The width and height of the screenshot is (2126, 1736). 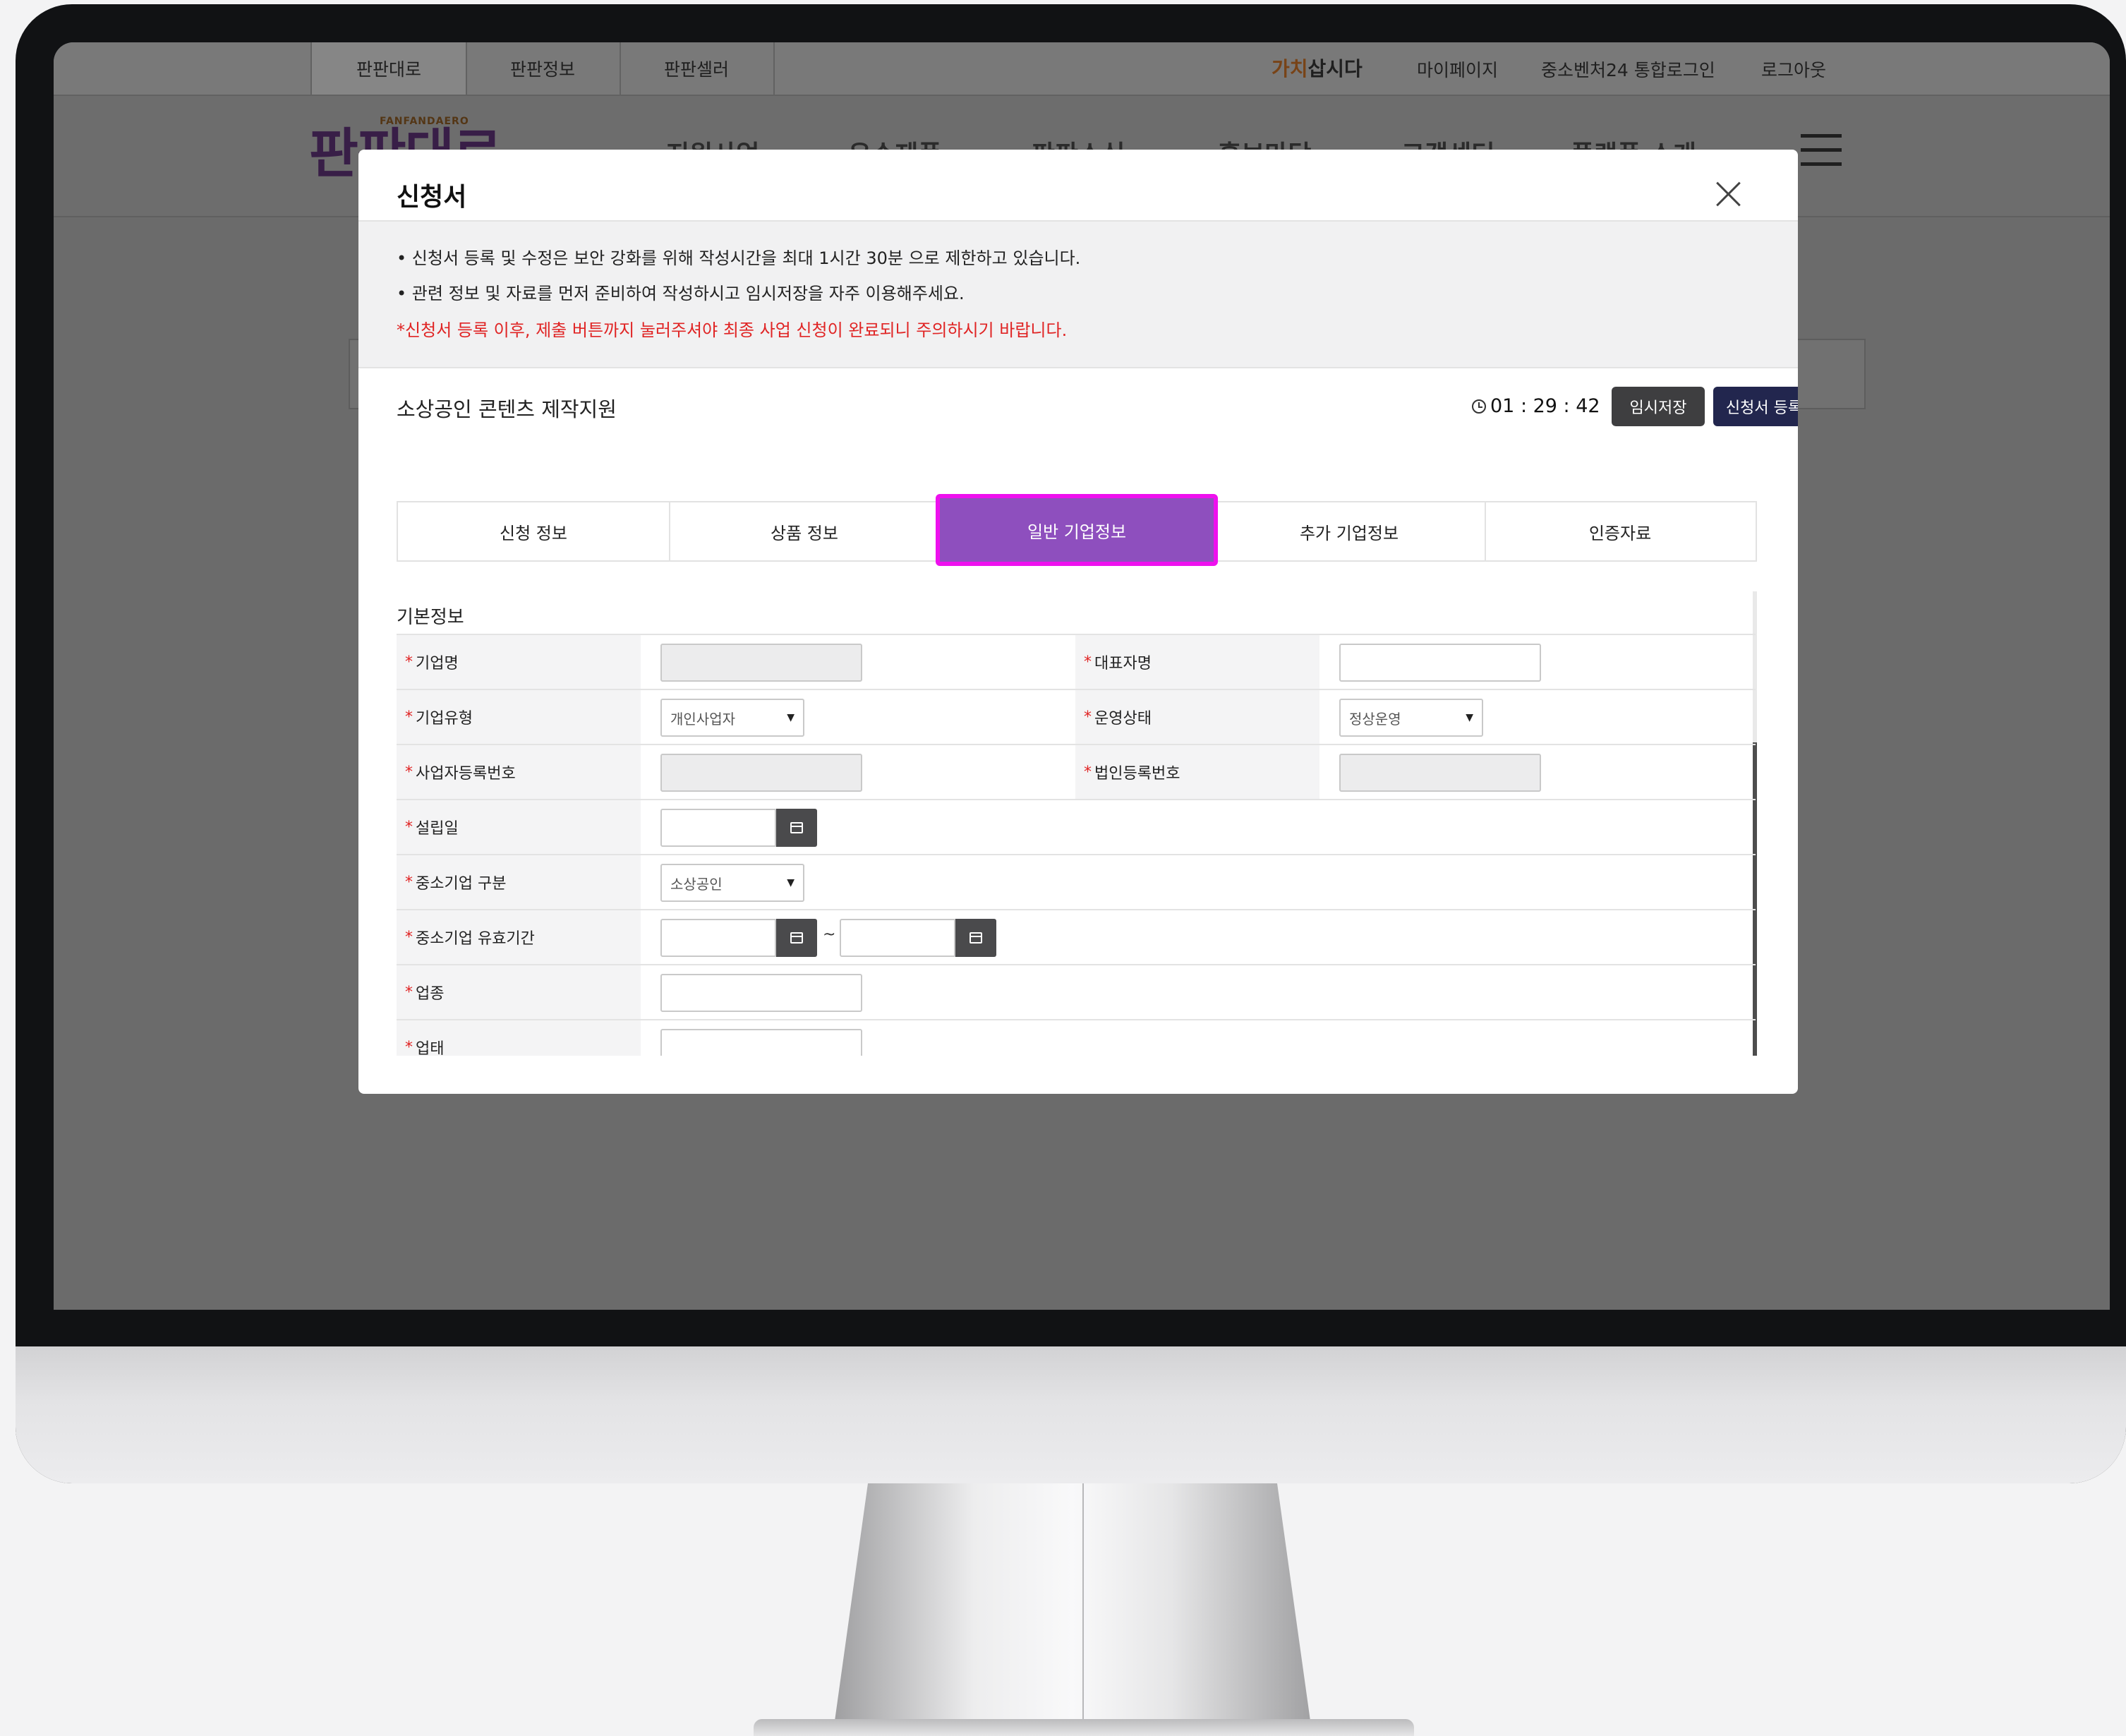 What do you see at coordinates (1545, 406) in the screenshot?
I see `timer-value: 01 : 29 : 42` at bounding box center [1545, 406].